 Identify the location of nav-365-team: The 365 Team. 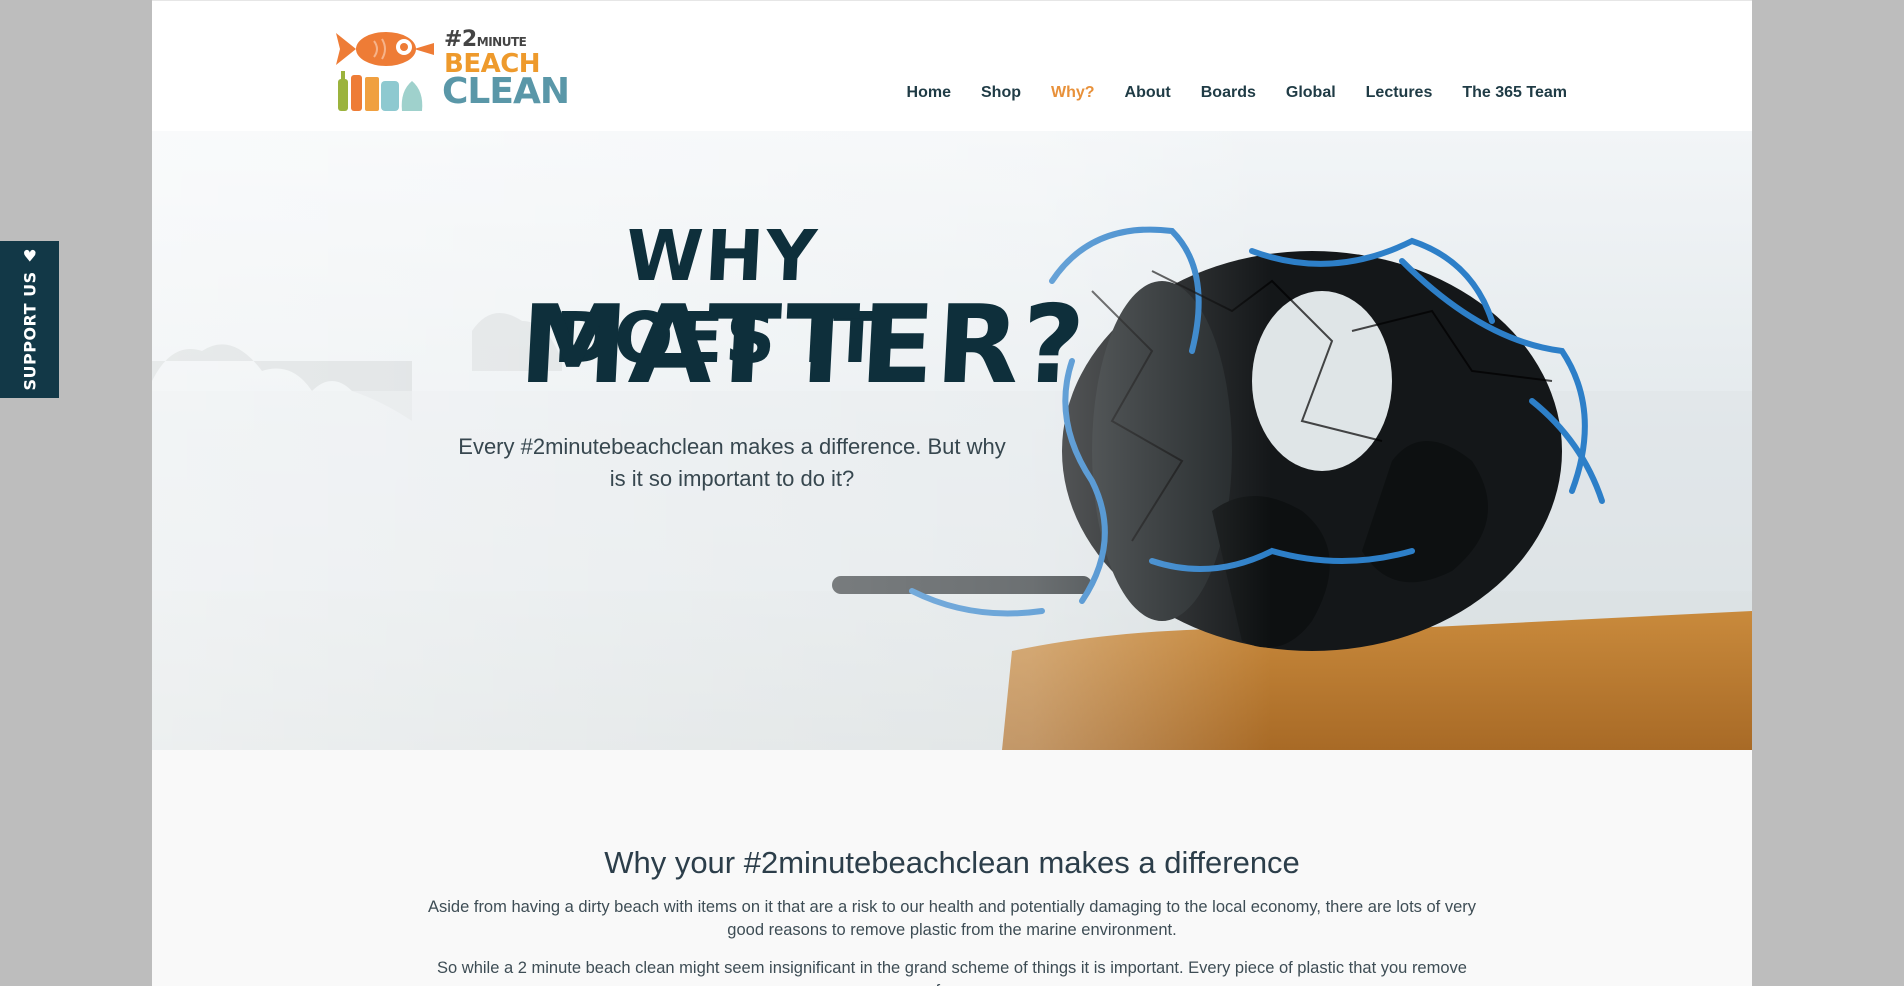
(1514, 93).